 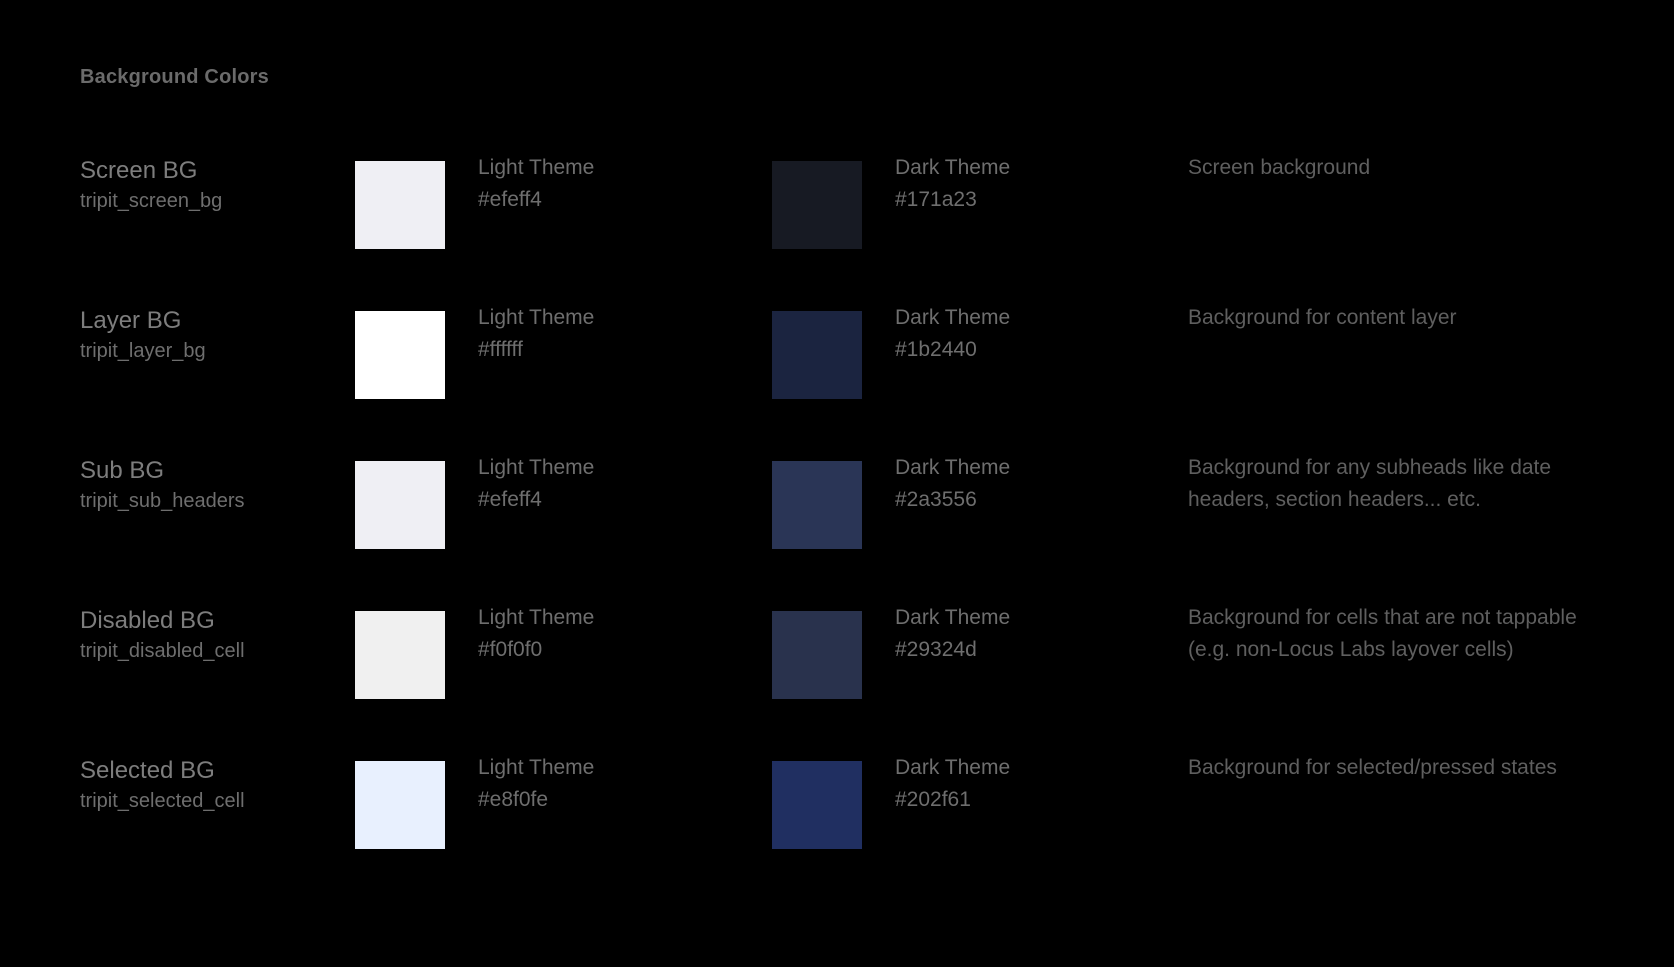 I want to click on dark-theme-group: Dark Theme #171a23, so click(x=1045, y=184).